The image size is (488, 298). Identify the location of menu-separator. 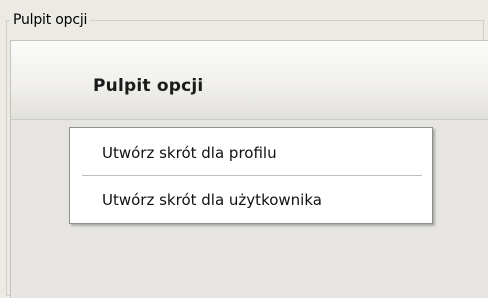
(252, 175).